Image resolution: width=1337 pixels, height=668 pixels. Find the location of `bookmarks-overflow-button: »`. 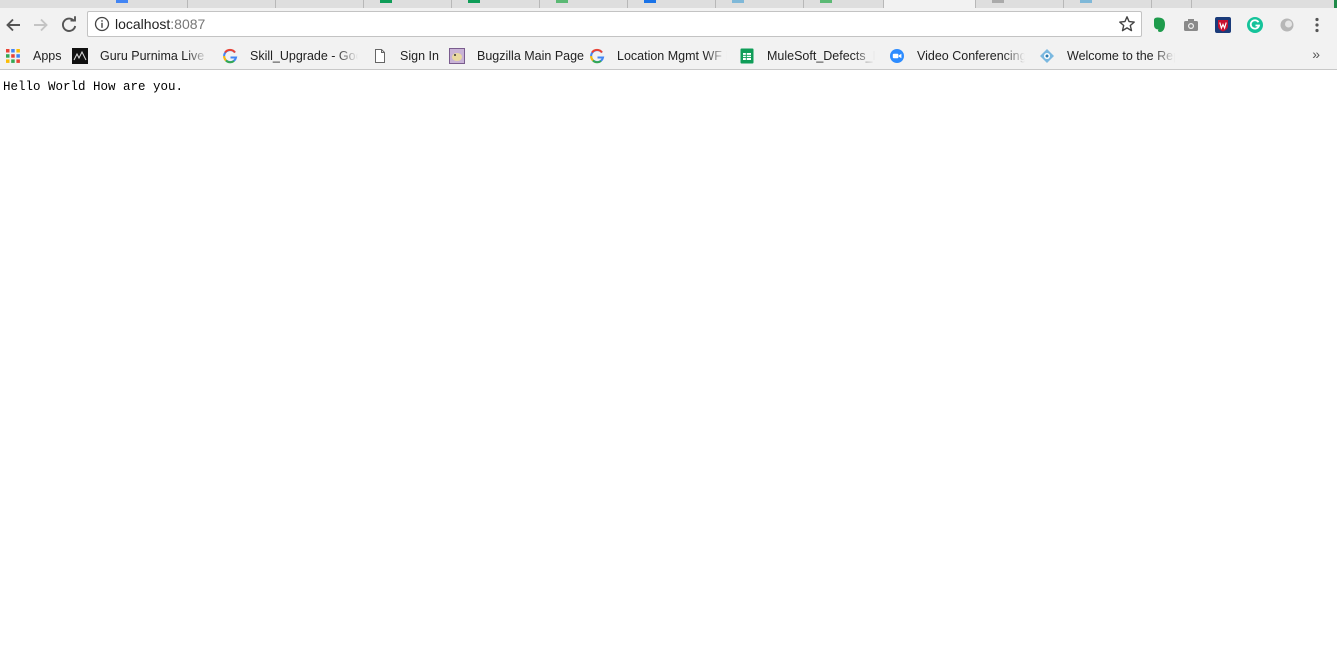

bookmarks-overflow-button: » is located at coordinates (1316, 54).